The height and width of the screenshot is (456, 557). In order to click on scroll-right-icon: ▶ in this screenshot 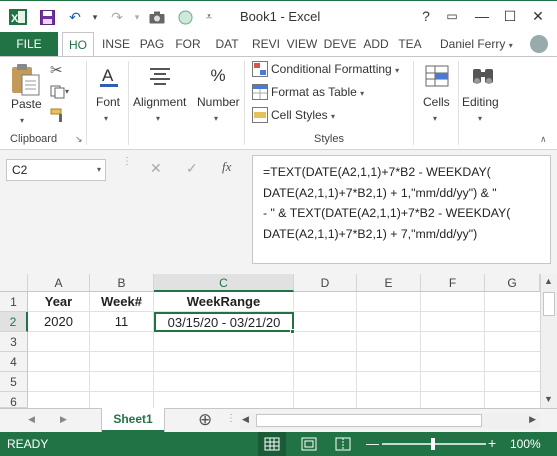, I will do `click(532, 419)`.